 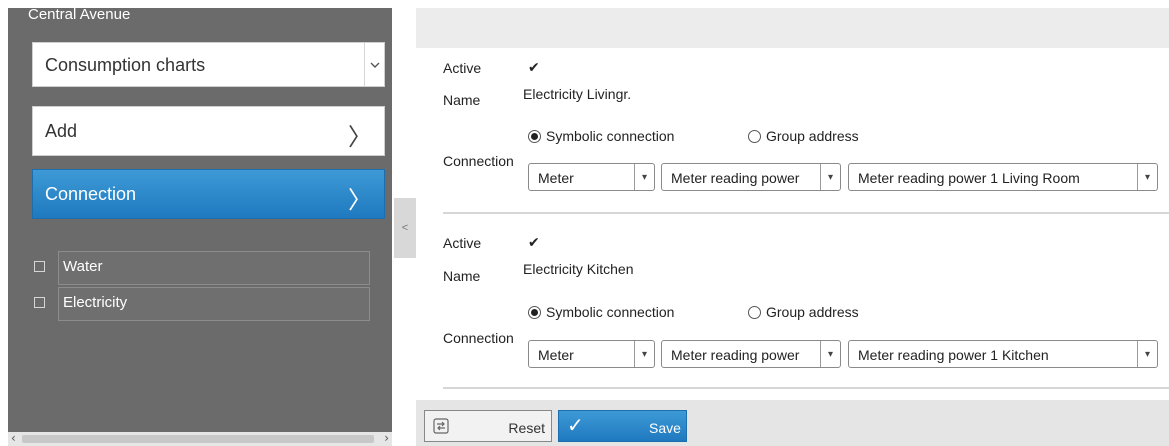 What do you see at coordinates (214, 304) in the screenshot?
I see `tree-item-box: Electricity` at bounding box center [214, 304].